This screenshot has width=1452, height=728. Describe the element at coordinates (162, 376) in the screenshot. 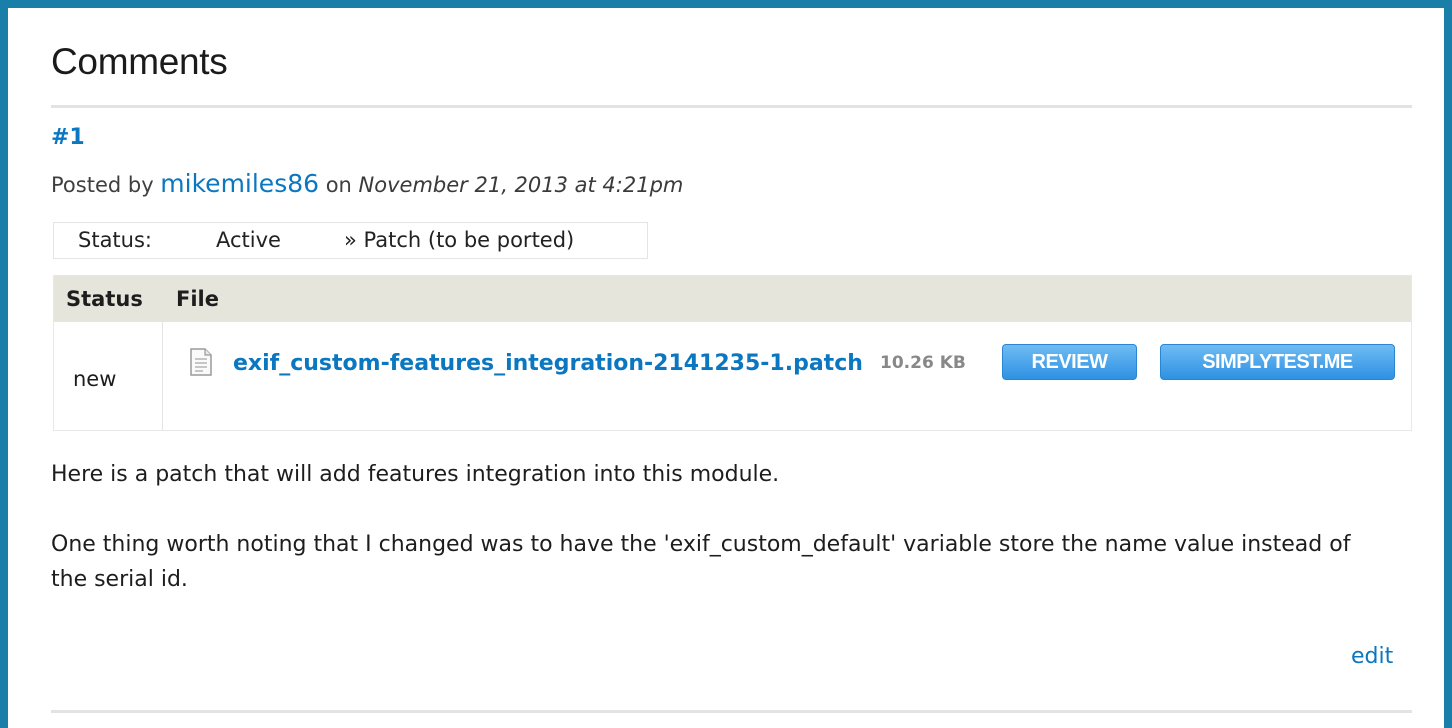

I see `column-divider` at that location.